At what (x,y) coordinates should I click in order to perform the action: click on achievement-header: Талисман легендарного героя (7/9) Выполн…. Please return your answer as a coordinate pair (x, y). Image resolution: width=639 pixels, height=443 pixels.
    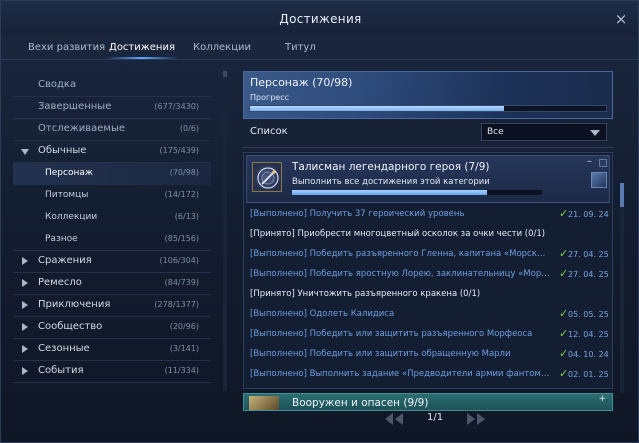
    Looking at the image, I should click on (428, 179).